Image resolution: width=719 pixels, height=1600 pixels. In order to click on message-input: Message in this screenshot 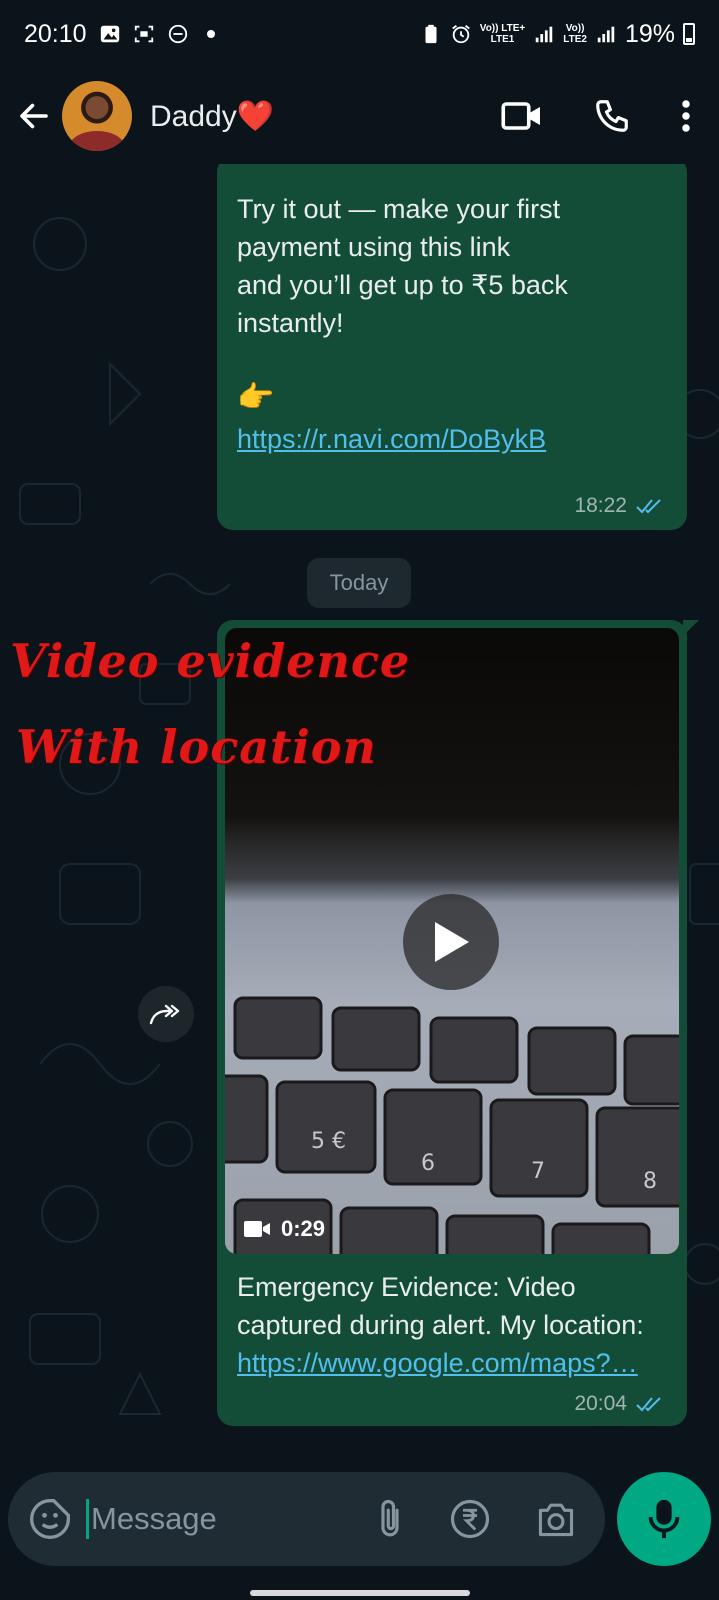, I will do `click(154, 1519)`.